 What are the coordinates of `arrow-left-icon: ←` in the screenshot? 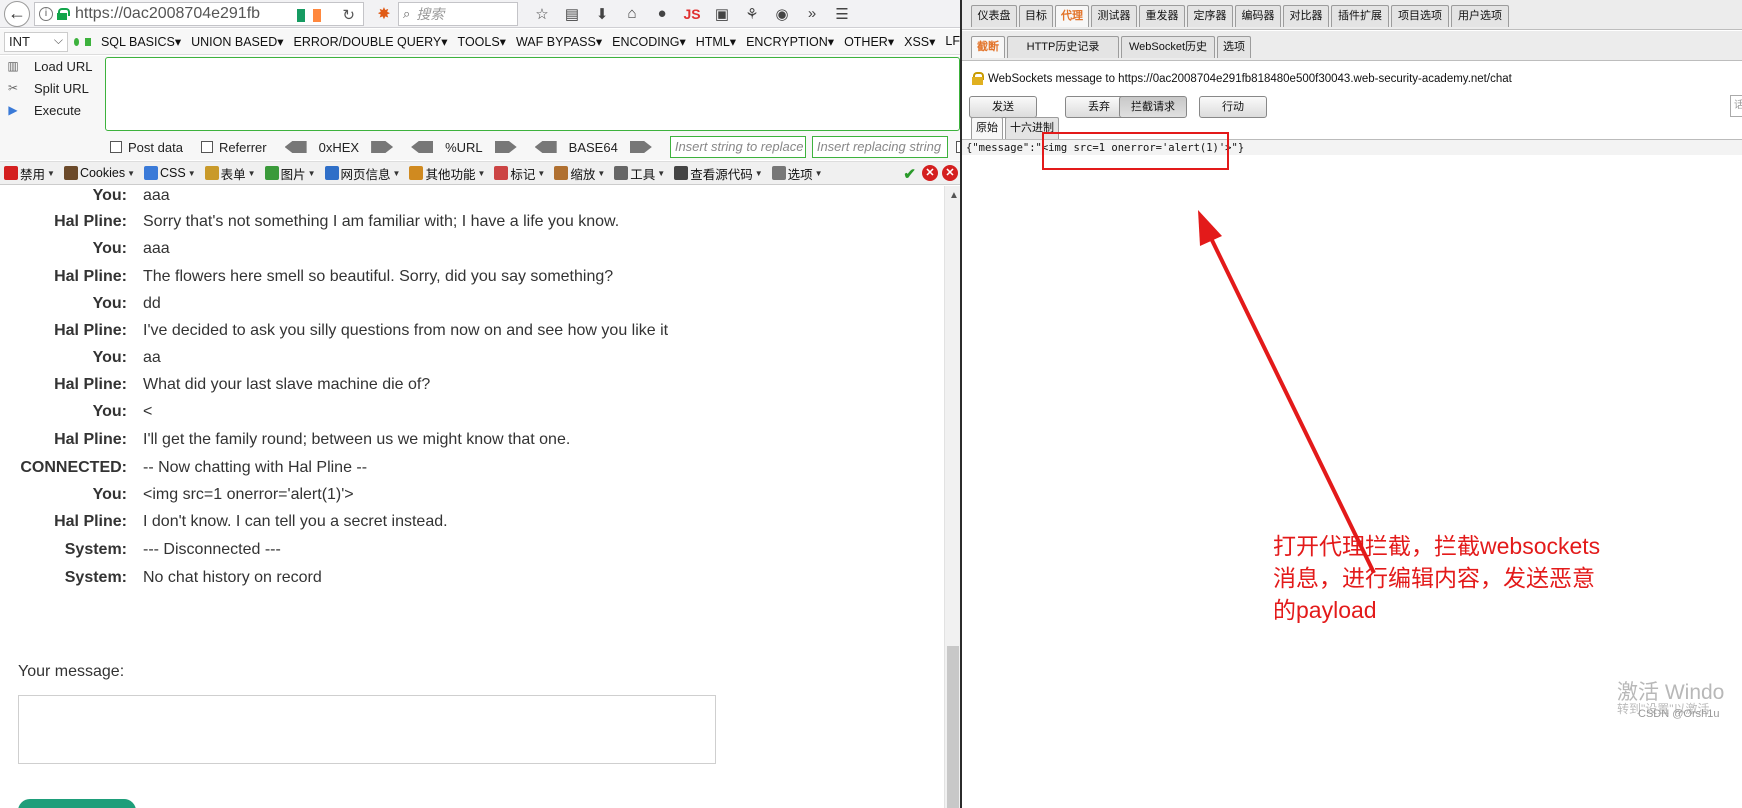 It's located at (17, 13).